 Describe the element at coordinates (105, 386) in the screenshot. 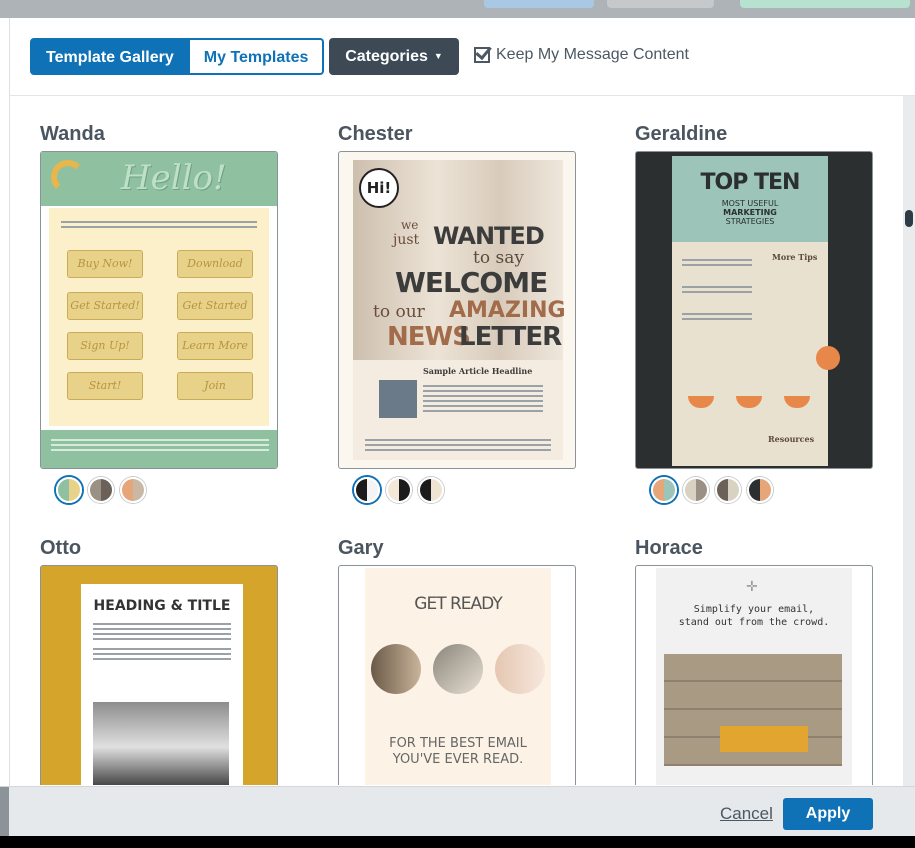

I see `thumb-button: Start!` at that location.